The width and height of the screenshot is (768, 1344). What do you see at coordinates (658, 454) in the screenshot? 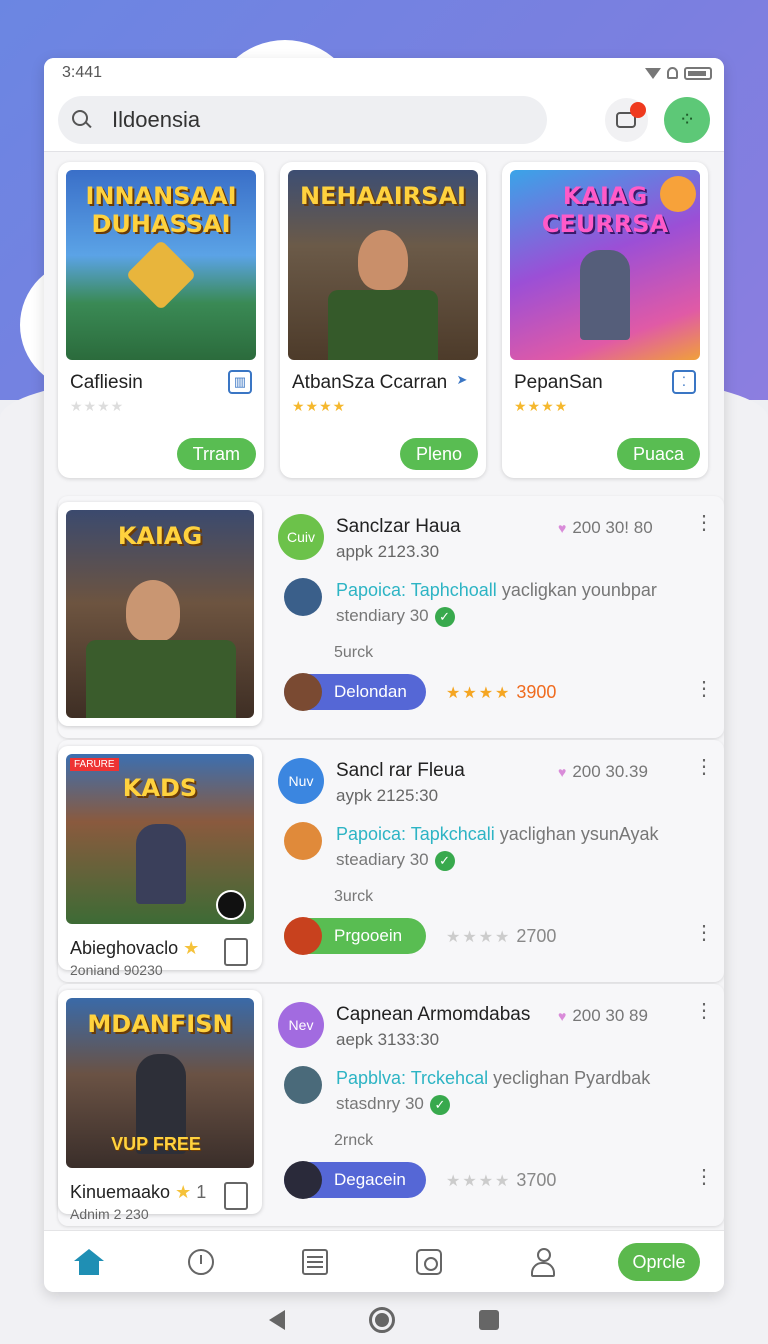
I see `card-action-button: Puaca` at bounding box center [658, 454].